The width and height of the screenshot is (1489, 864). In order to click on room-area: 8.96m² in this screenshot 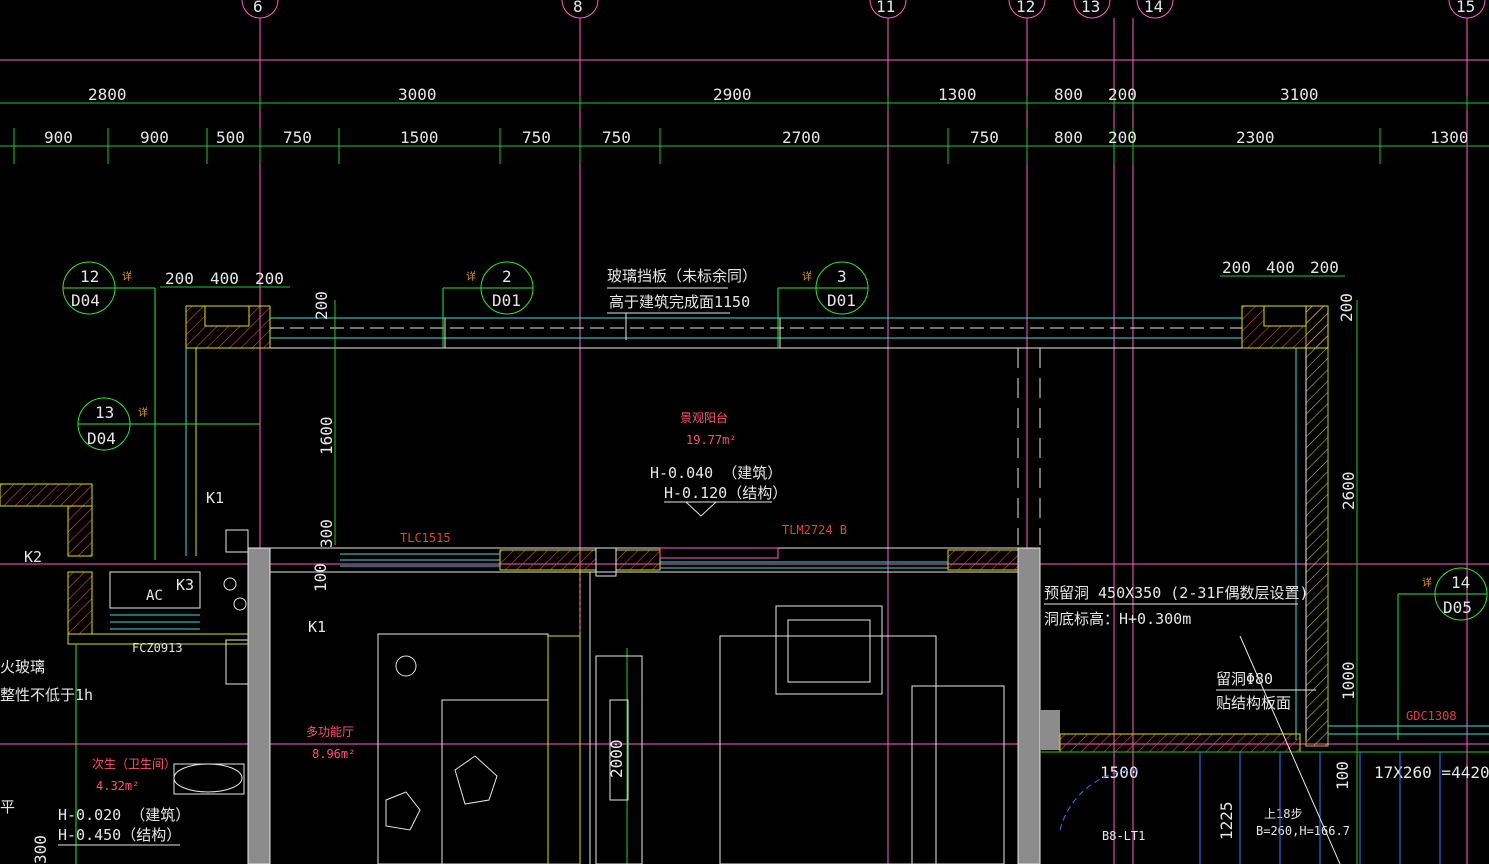, I will do `click(333, 754)`.